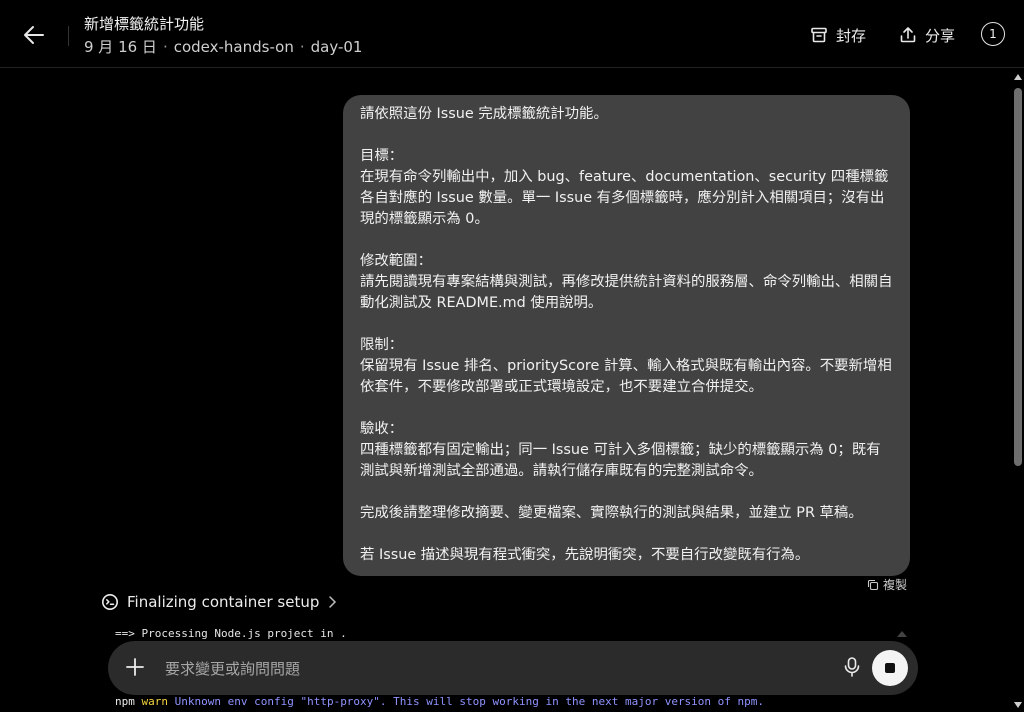 The image size is (1024, 712). I want to click on status-row: Finalizing container setup, so click(219, 602).